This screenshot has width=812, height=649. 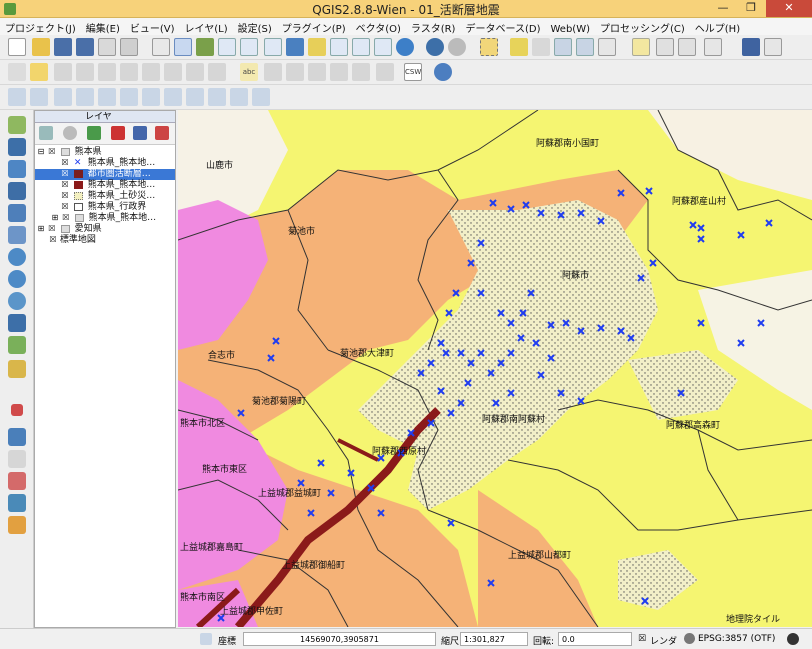 What do you see at coordinates (17, 481) in the screenshot?
I see `reshape-icon` at bounding box center [17, 481].